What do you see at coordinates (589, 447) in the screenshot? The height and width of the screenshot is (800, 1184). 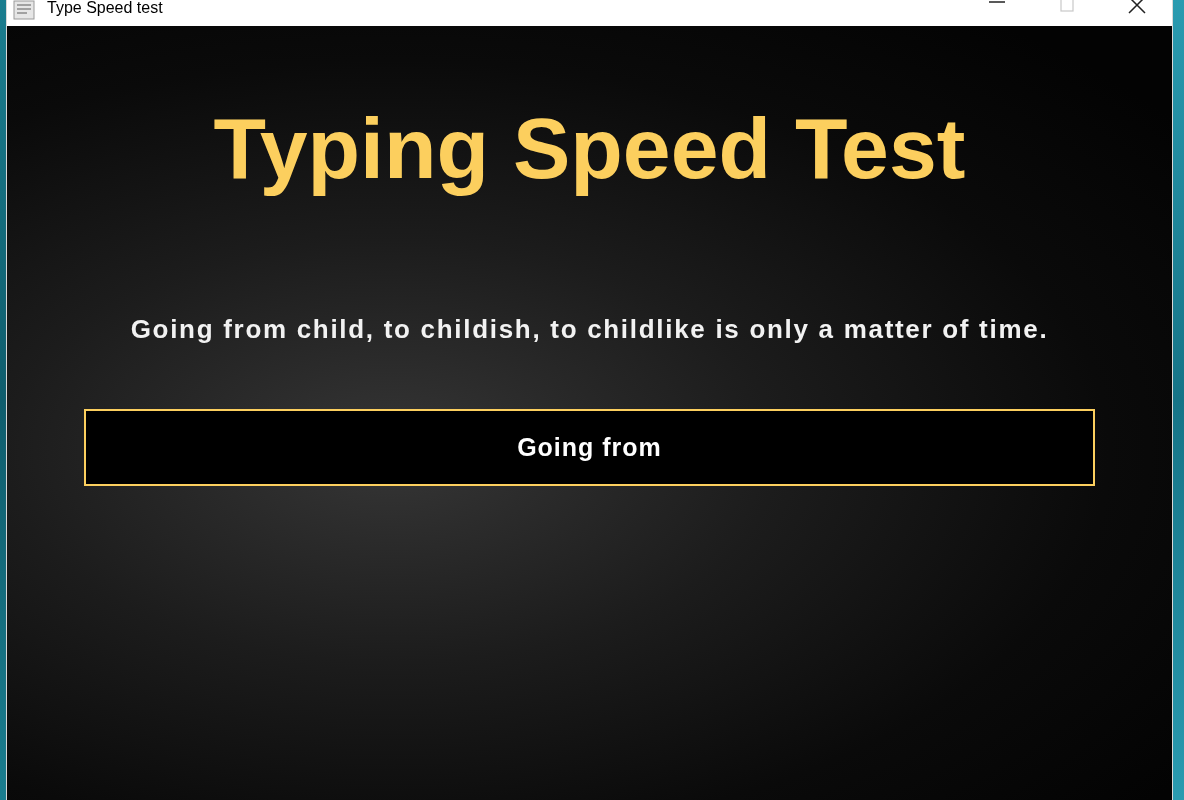 I see `typing-input: Going from` at bounding box center [589, 447].